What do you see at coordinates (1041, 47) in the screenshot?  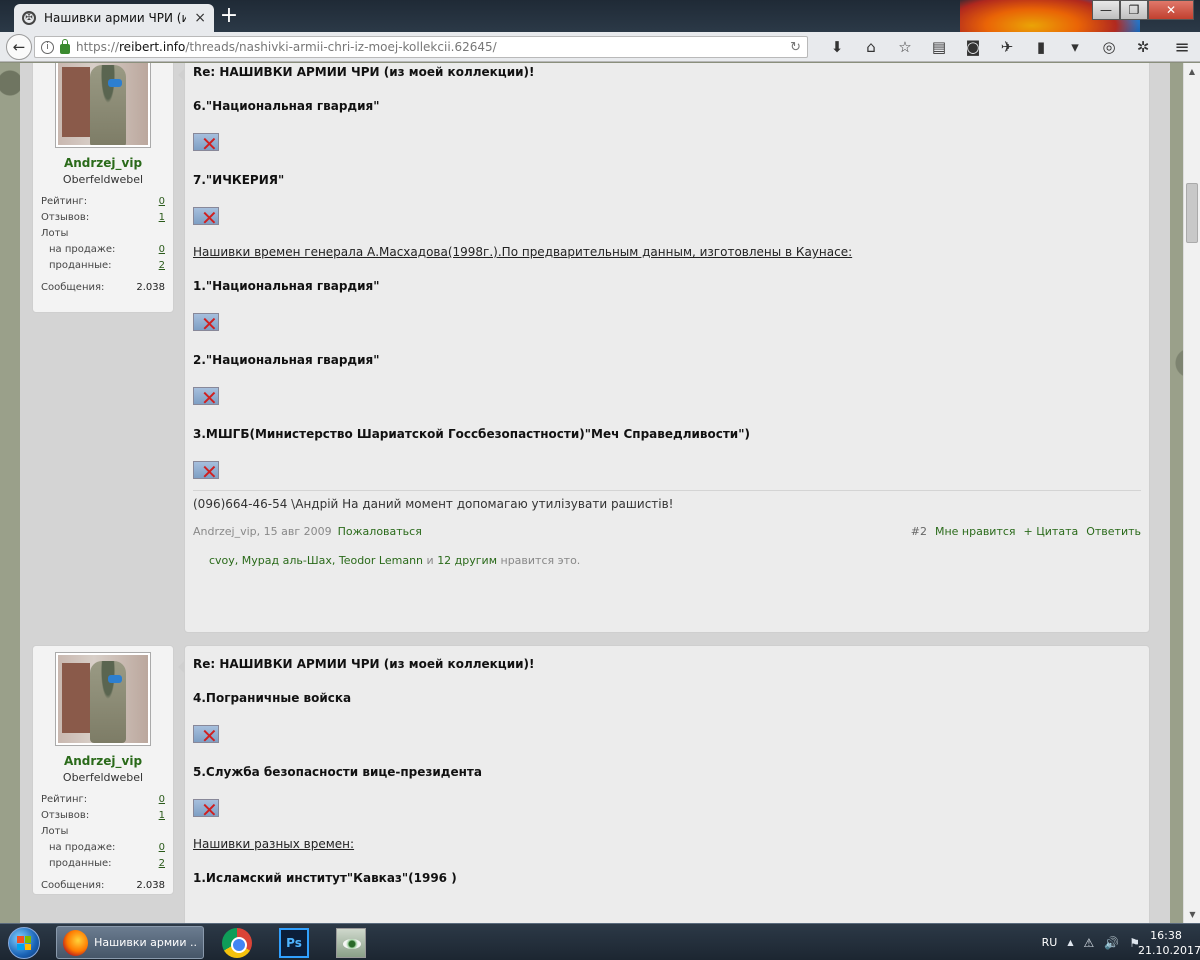 I see `extension-dark-icon: ▮` at bounding box center [1041, 47].